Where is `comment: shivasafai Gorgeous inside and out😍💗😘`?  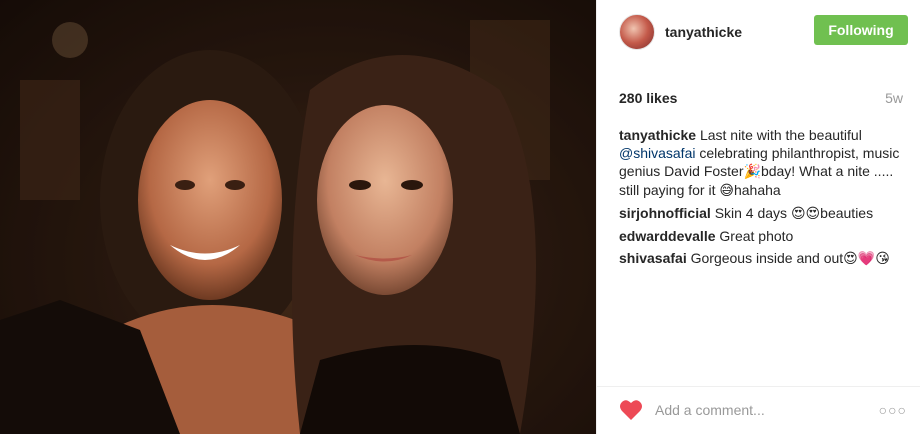 comment: shivasafai Gorgeous inside and out😍💗😘 is located at coordinates (764, 258).